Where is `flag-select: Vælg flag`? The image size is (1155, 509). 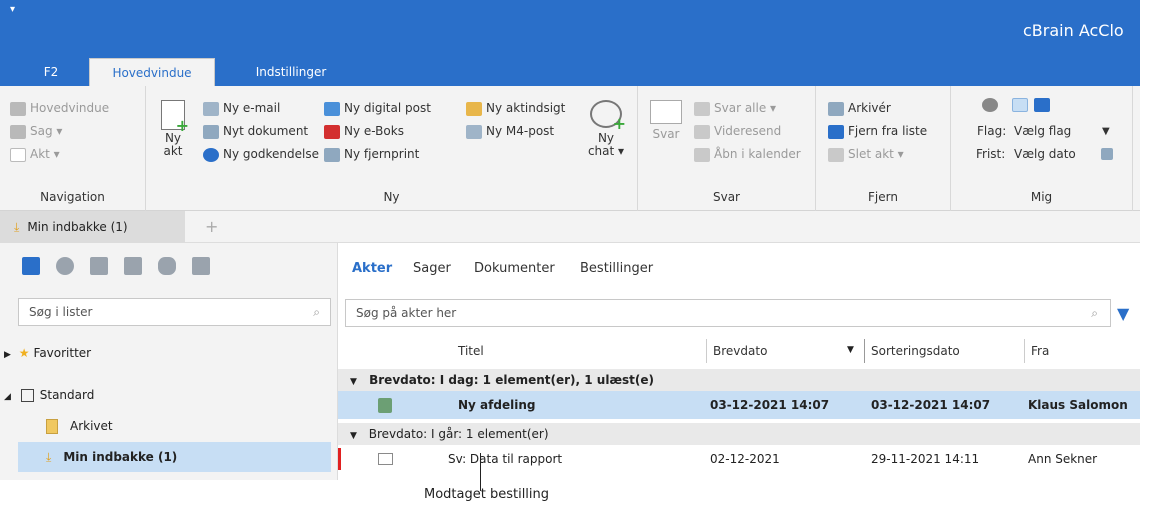
flag-select: Vælg flag is located at coordinates (1042, 131).